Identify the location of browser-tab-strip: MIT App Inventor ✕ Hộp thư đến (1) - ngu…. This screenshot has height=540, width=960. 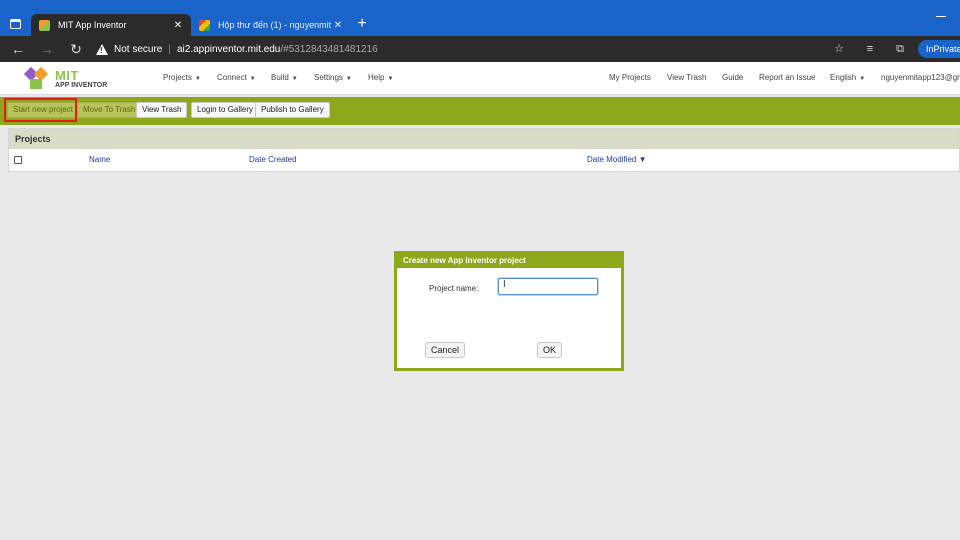
(480, 18).